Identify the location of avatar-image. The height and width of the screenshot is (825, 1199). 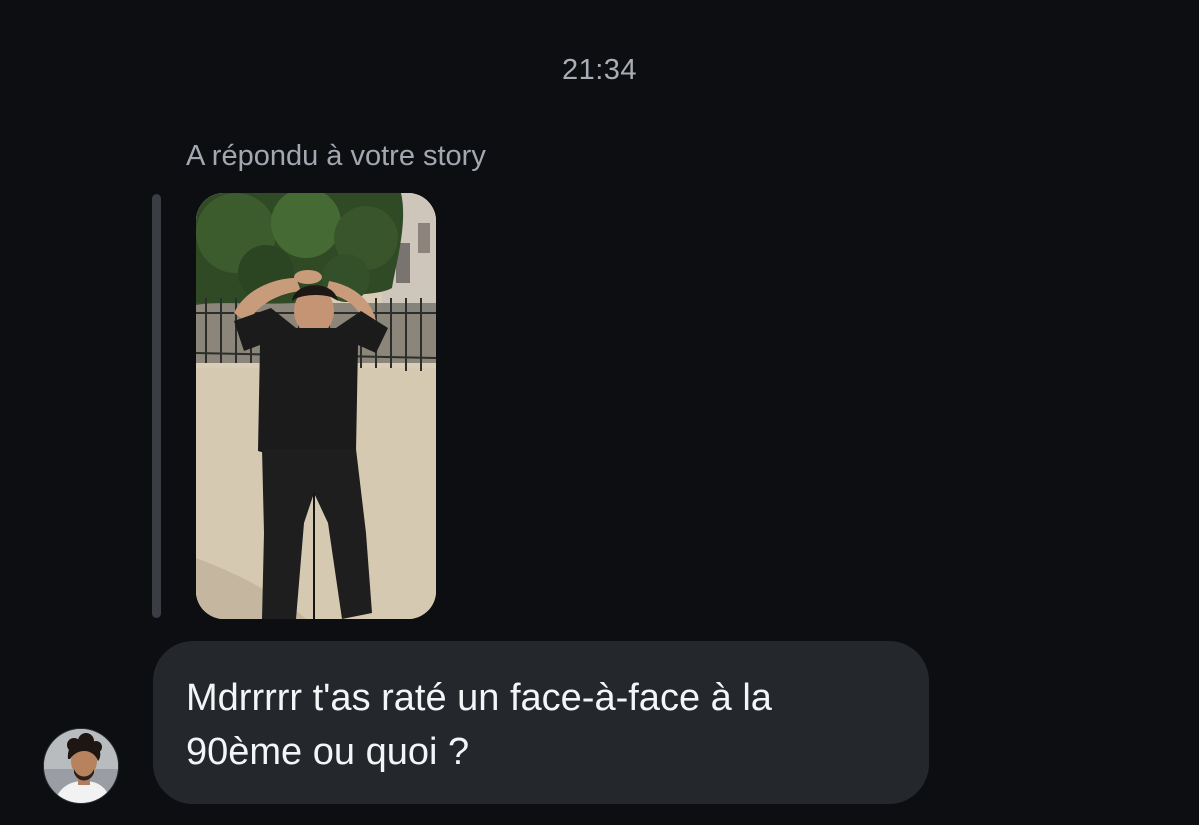
(81, 766).